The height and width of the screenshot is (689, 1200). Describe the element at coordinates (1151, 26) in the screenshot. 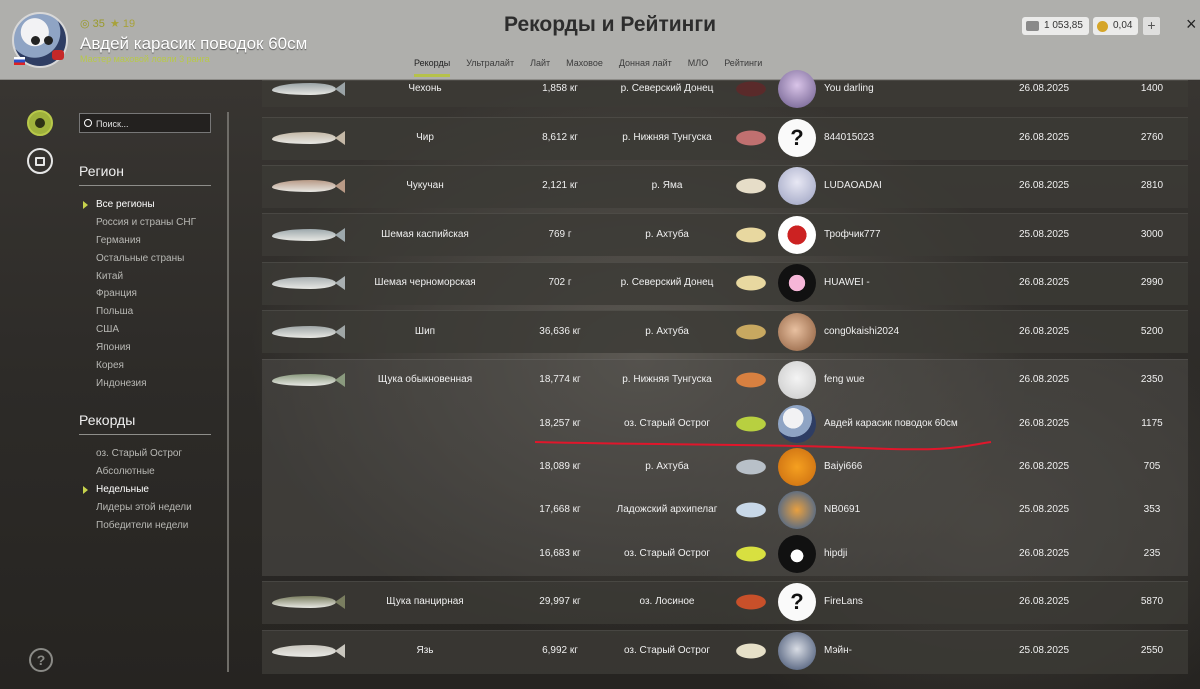

I see `add-currency-button: +` at that location.